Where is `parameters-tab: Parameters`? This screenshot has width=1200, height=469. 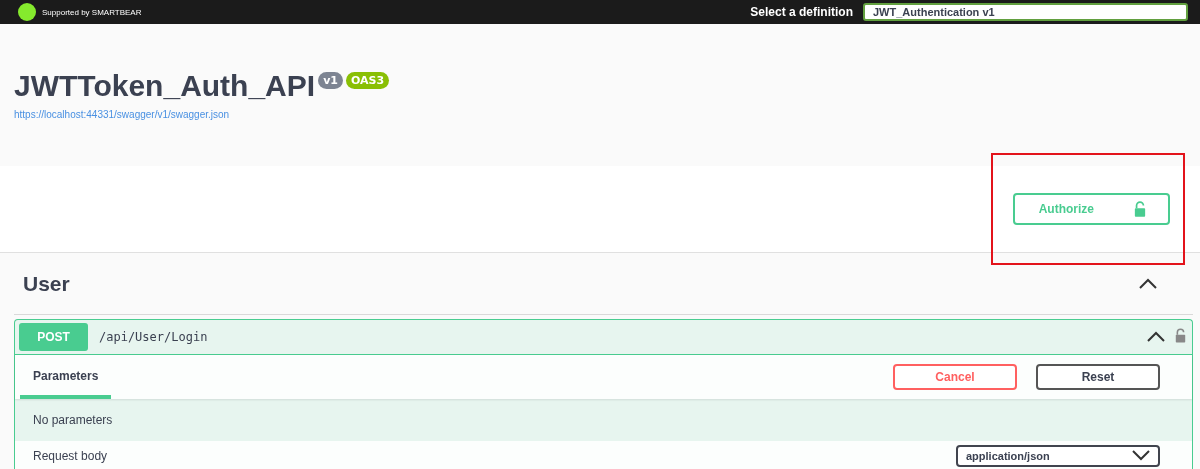 parameters-tab: Parameters is located at coordinates (66, 377).